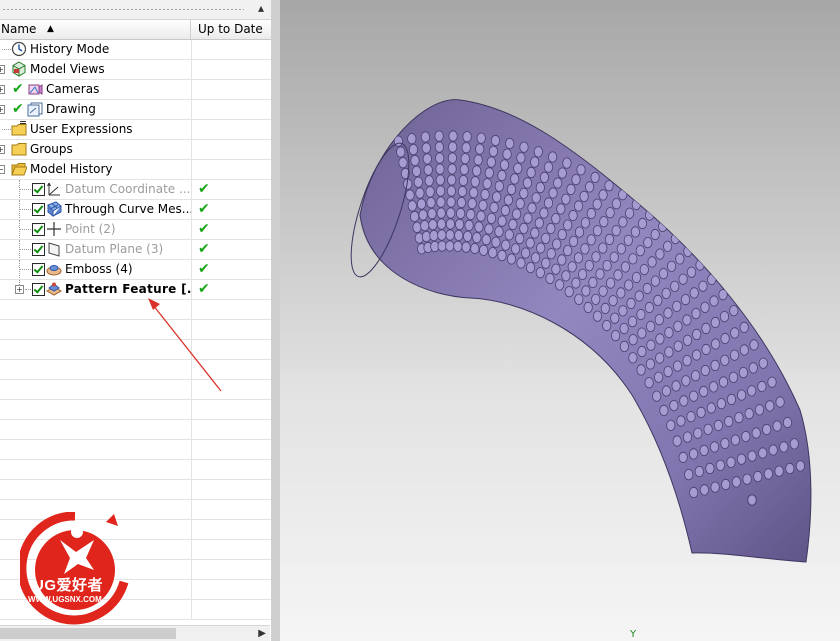  I want to click on logo-url: WWW.UGSNX.COM, so click(65, 599).